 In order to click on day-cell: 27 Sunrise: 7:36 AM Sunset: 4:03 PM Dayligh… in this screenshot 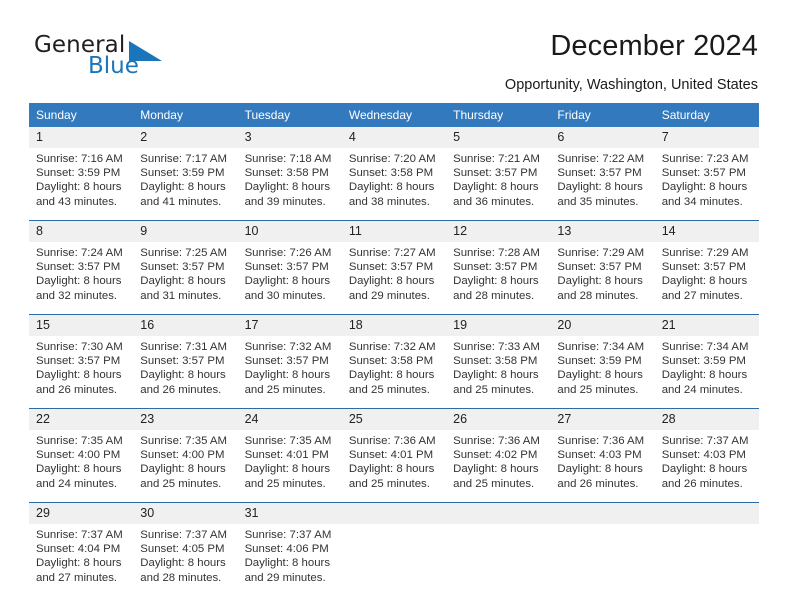, I will do `click(602, 455)`.